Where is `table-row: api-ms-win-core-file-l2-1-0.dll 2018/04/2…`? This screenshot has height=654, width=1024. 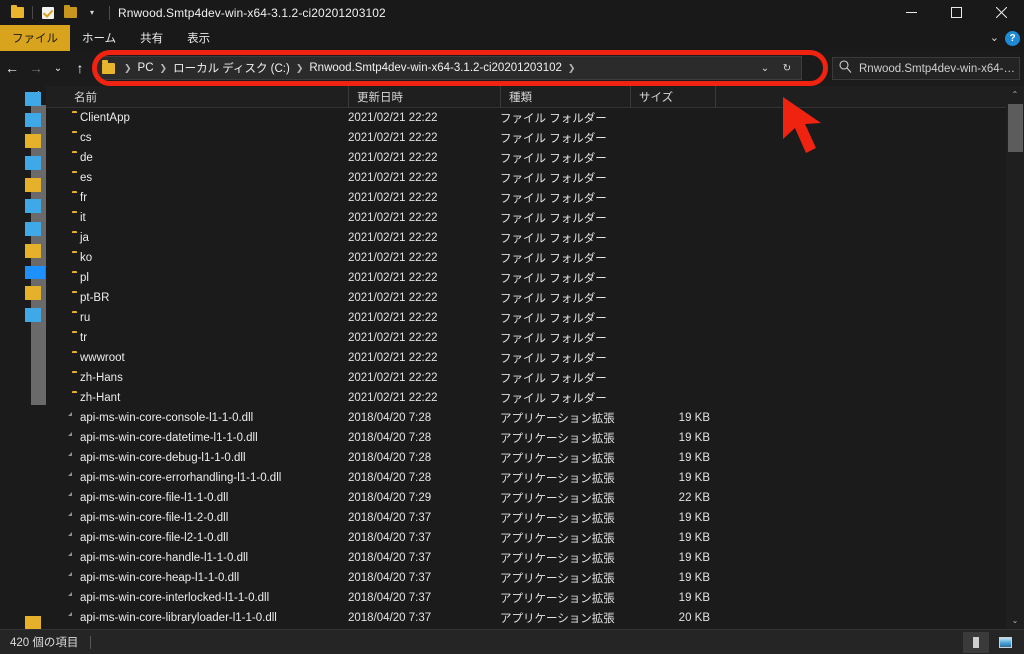 table-row: api-ms-win-core-file-l2-1-0.dll 2018/04/2… is located at coordinates (526, 538).